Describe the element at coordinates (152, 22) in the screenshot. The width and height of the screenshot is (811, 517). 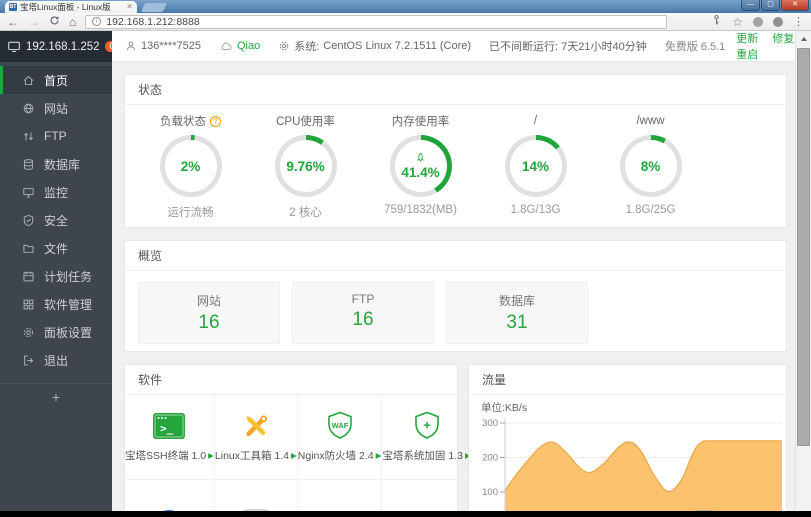
I see `url-text: 192.168.1.212:8888` at that location.